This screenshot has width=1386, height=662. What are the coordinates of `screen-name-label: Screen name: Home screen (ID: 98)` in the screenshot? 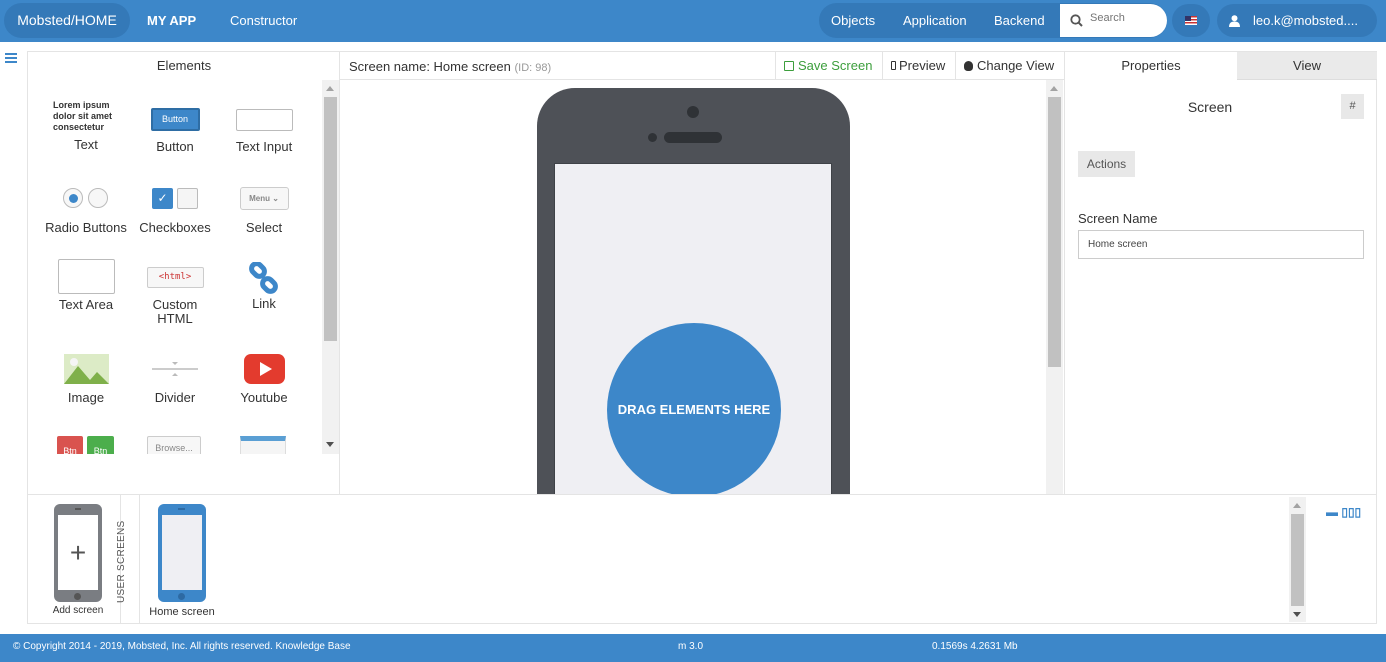 It's located at (450, 66).